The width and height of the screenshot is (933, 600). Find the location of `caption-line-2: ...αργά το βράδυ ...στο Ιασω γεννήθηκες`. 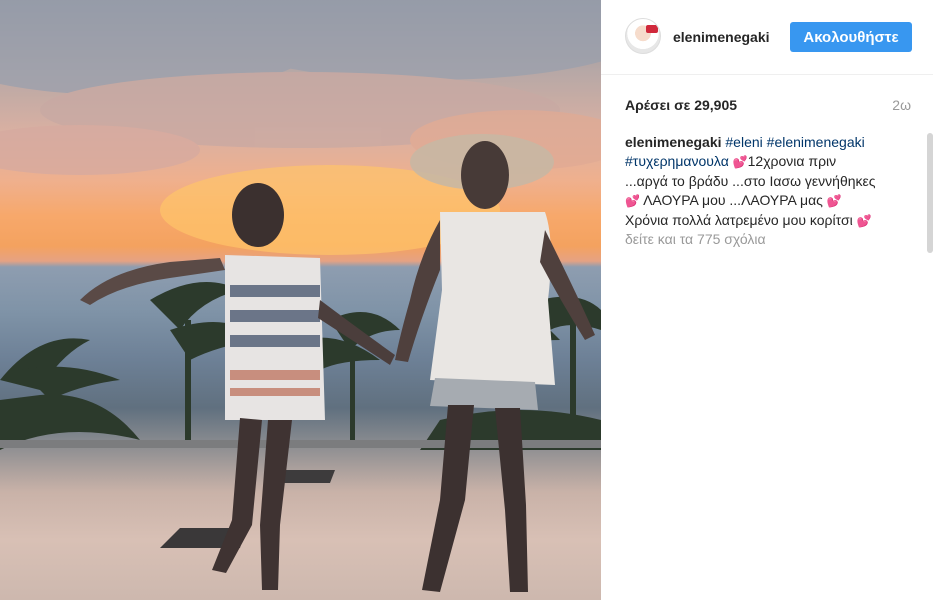

caption-line-2: ...αργά το βράδυ ...στο Ιασω γεννήθηκες is located at coordinates (750, 181).